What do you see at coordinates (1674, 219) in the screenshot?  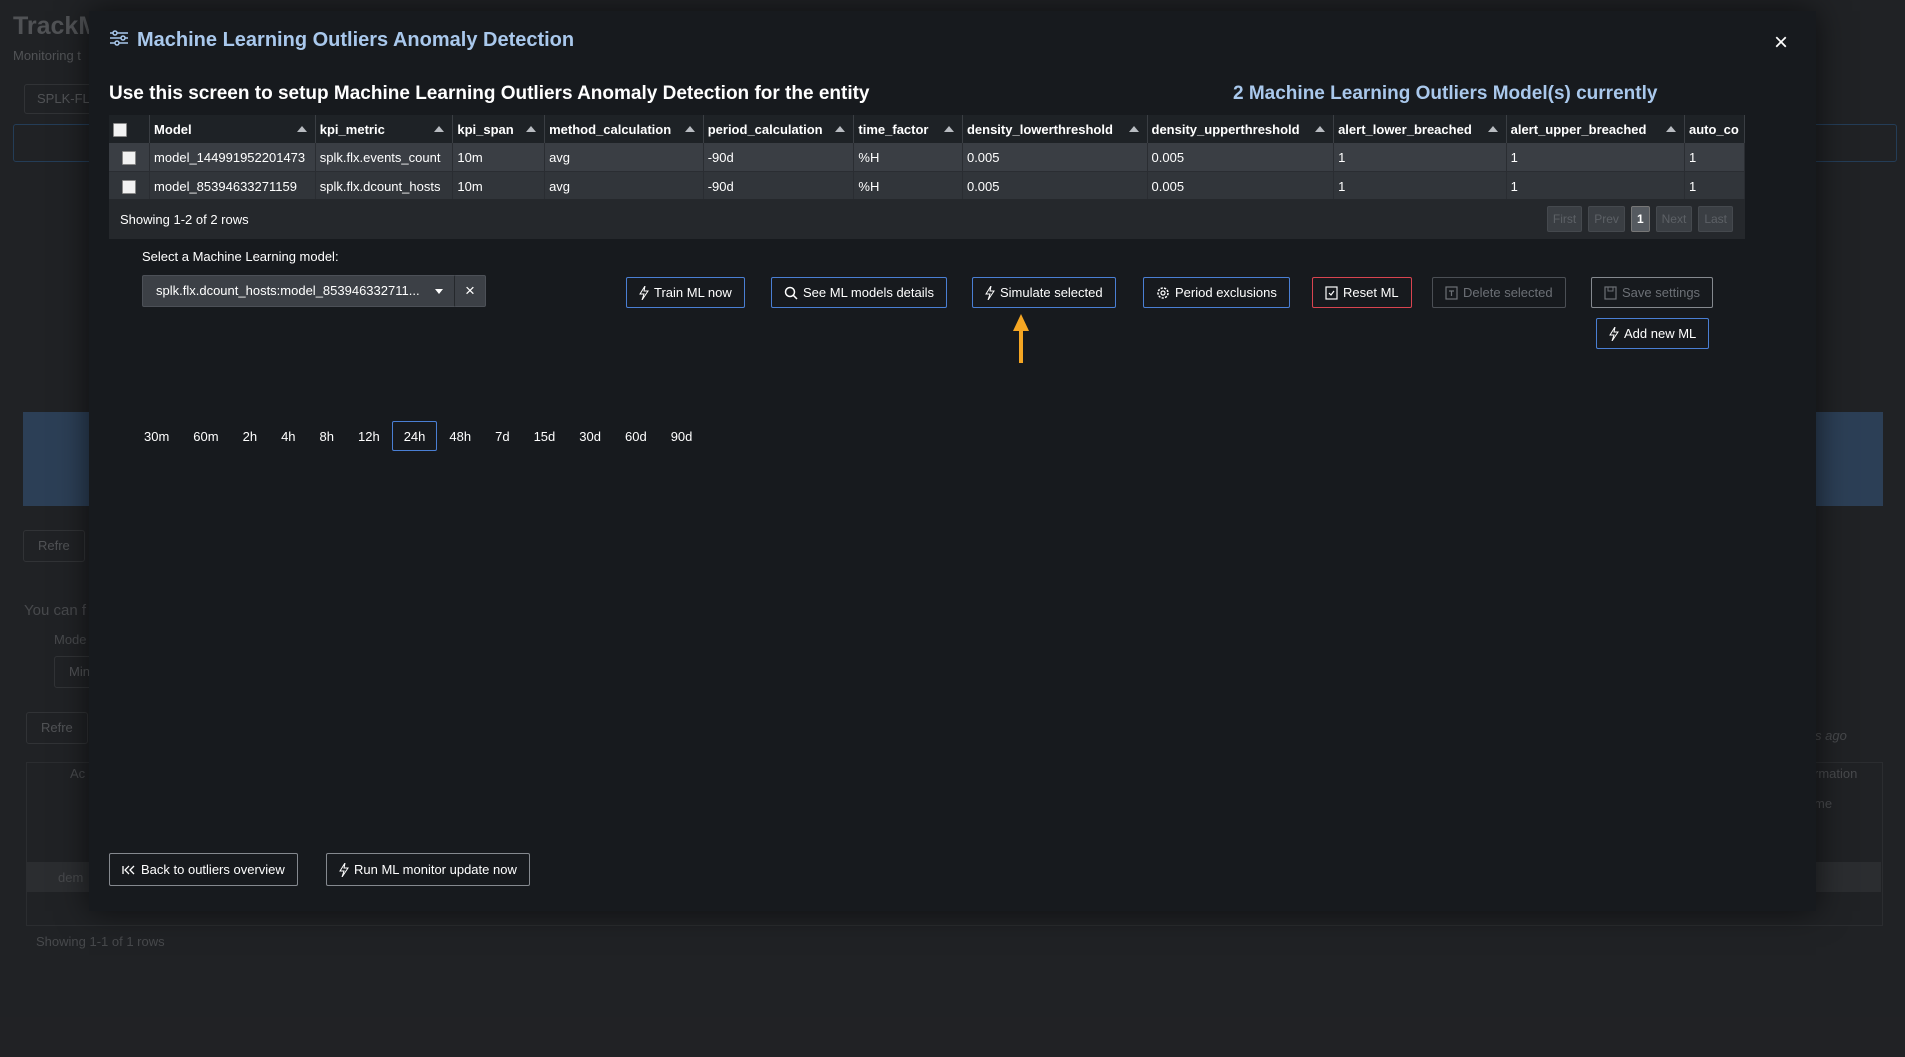 I see `pager-next: Next` at bounding box center [1674, 219].